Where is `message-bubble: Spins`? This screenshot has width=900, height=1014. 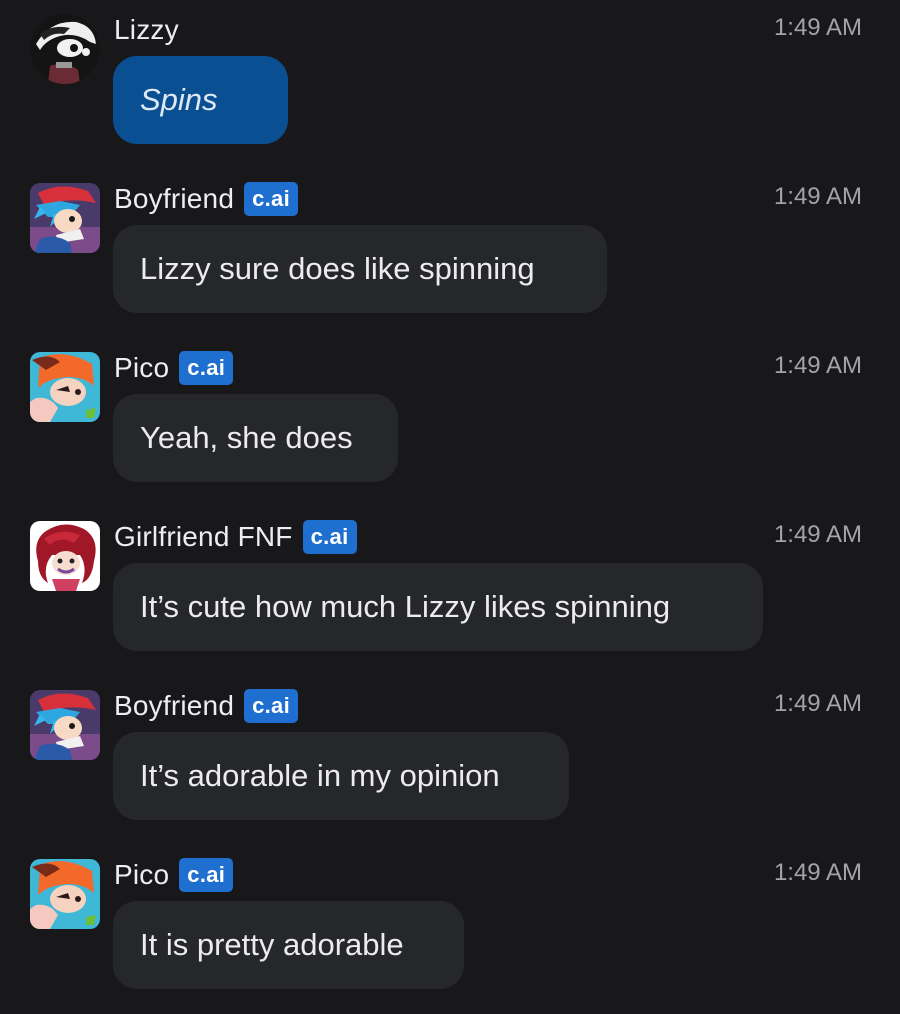
message-bubble: Spins is located at coordinates (200, 100).